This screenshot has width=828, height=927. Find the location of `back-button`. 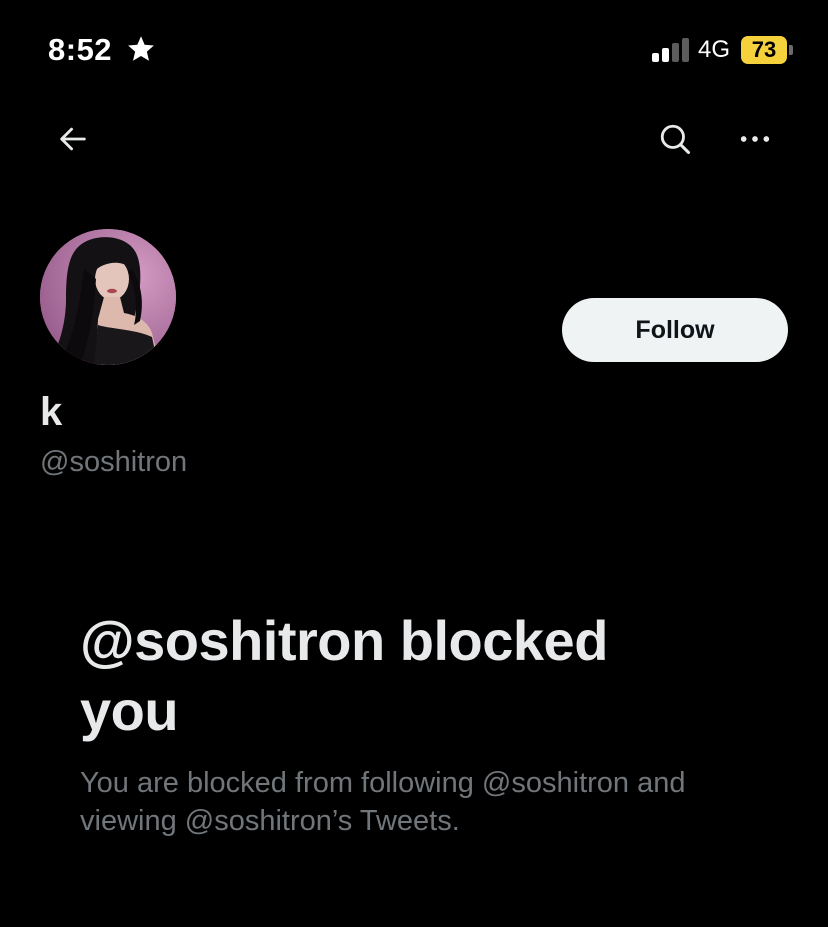

back-button is located at coordinates (73, 139).